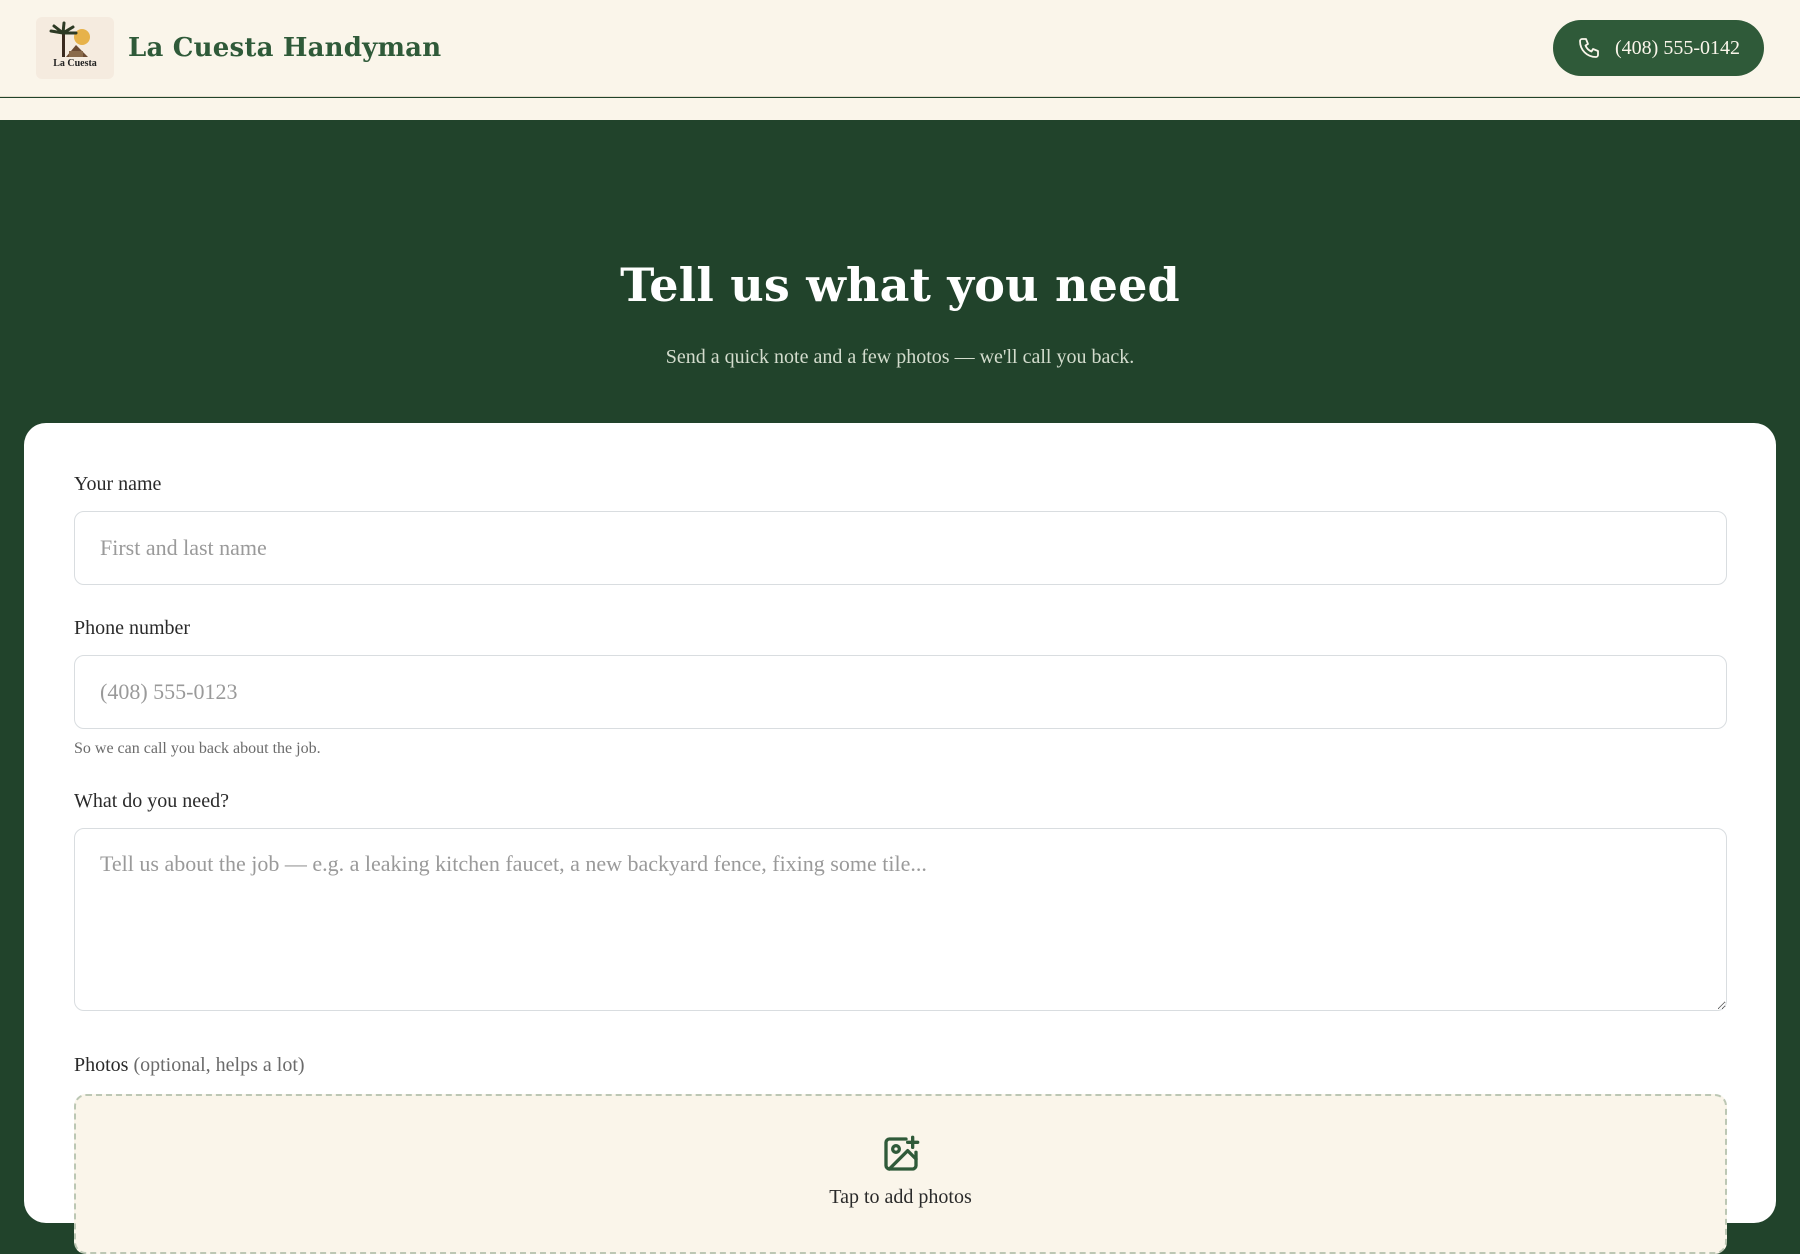 The height and width of the screenshot is (1254, 1800). What do you see at coordinates (151, 801) in the screenshot?
I see `need-label: What do you need?` at bounding box center [151, 801].